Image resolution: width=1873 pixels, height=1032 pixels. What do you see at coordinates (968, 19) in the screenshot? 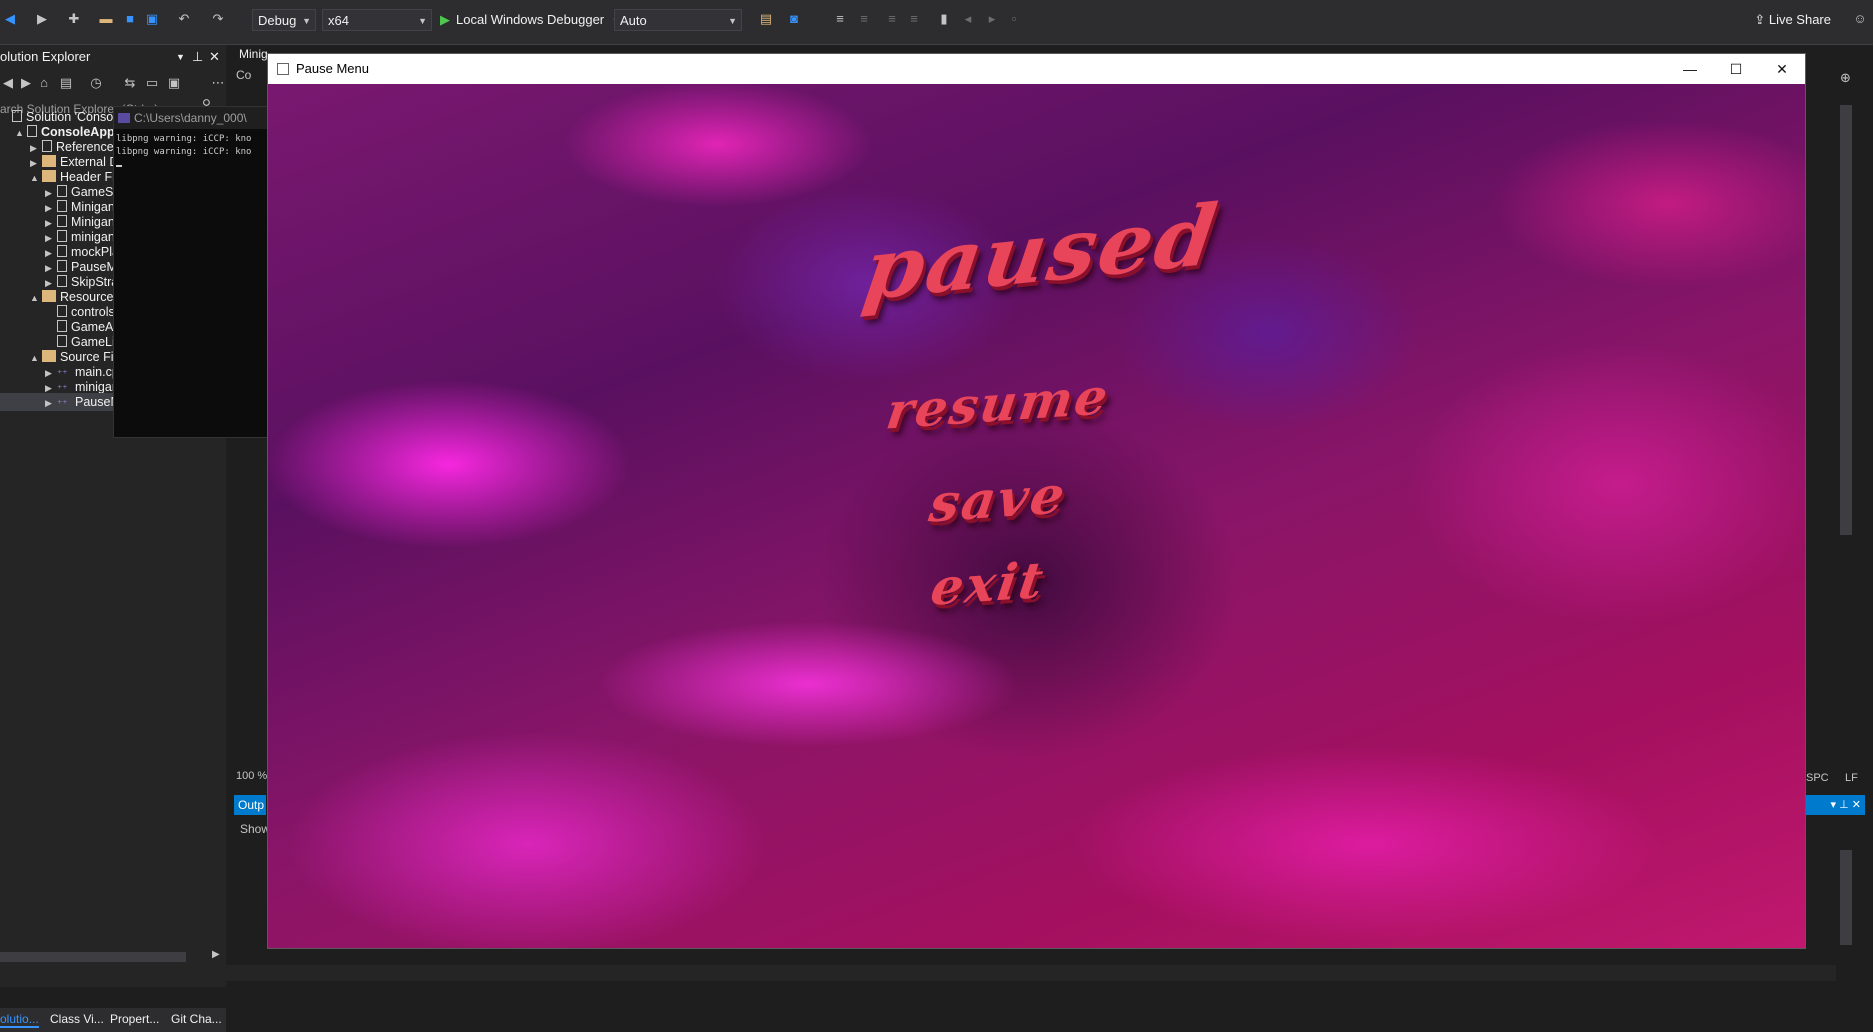
I see `prev-bookmark-icon: ◂` at bounding box center [968, 19].